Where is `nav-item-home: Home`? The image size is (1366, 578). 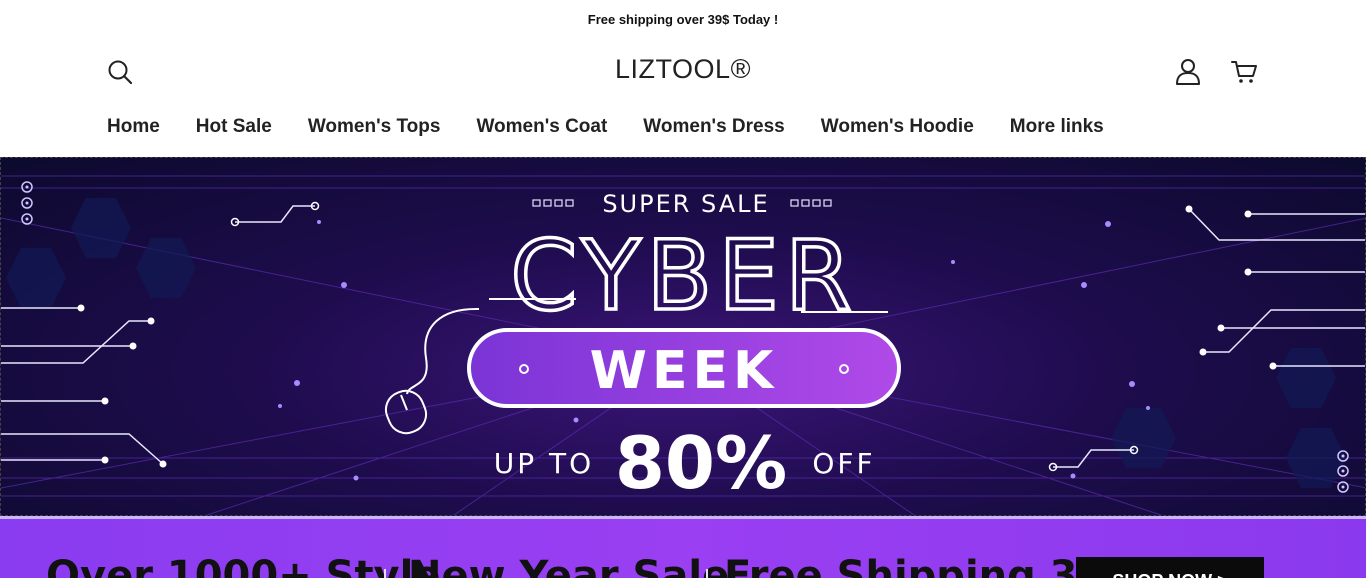 nav-item-home: Home is located at coordinates (133, 127).